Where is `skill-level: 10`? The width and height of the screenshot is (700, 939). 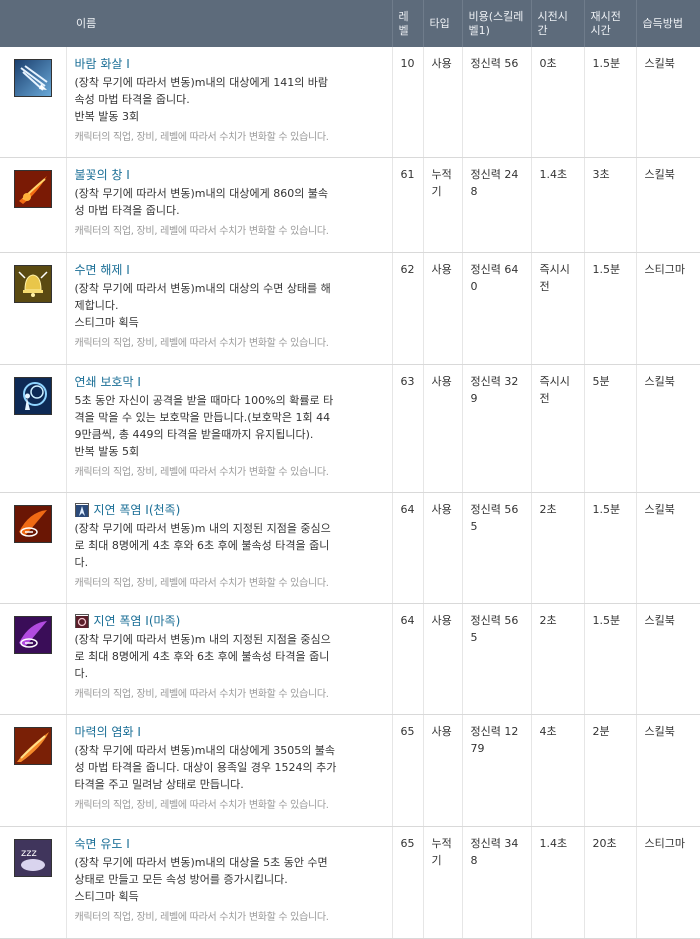
skill-level: 10 is located at coordinates (407, 63).